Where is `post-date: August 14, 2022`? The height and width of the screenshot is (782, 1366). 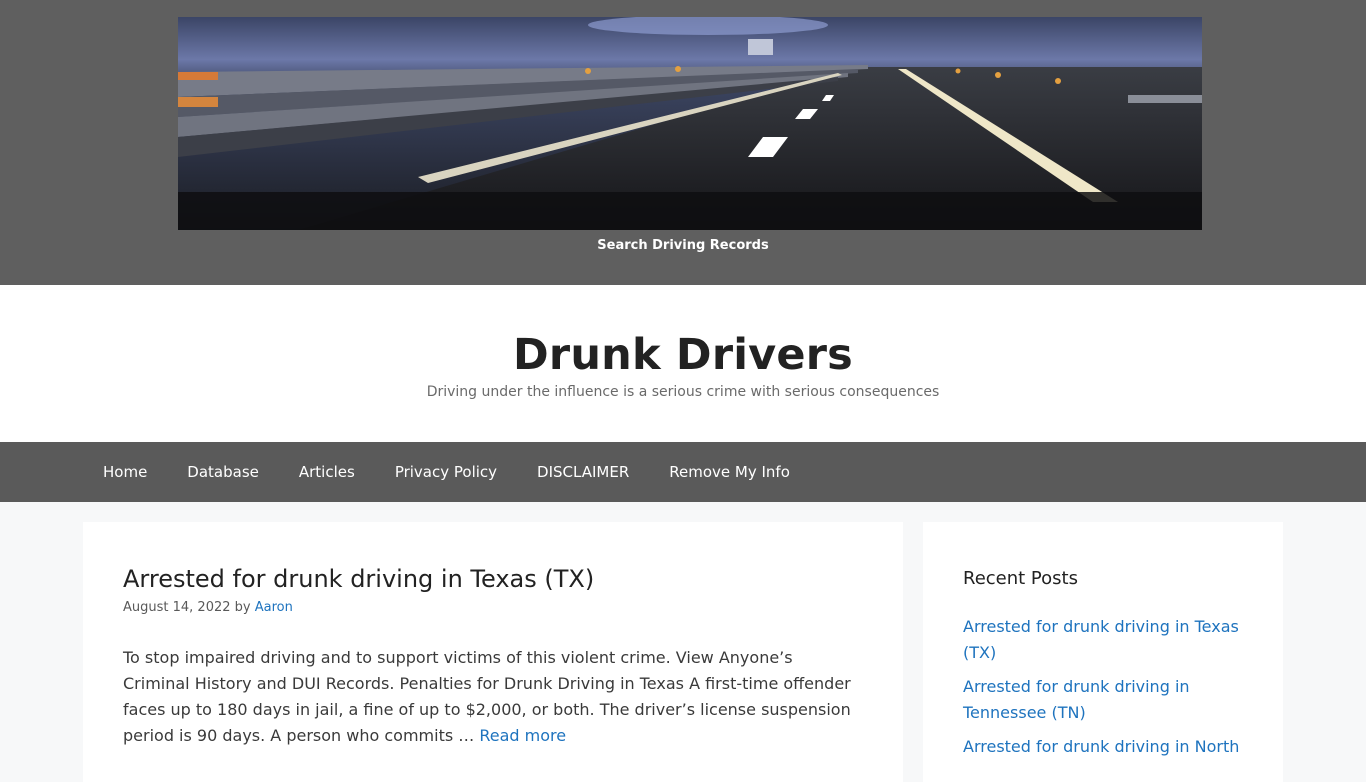
post-date: August 14, 2022 is located at coordinates (177, 607).